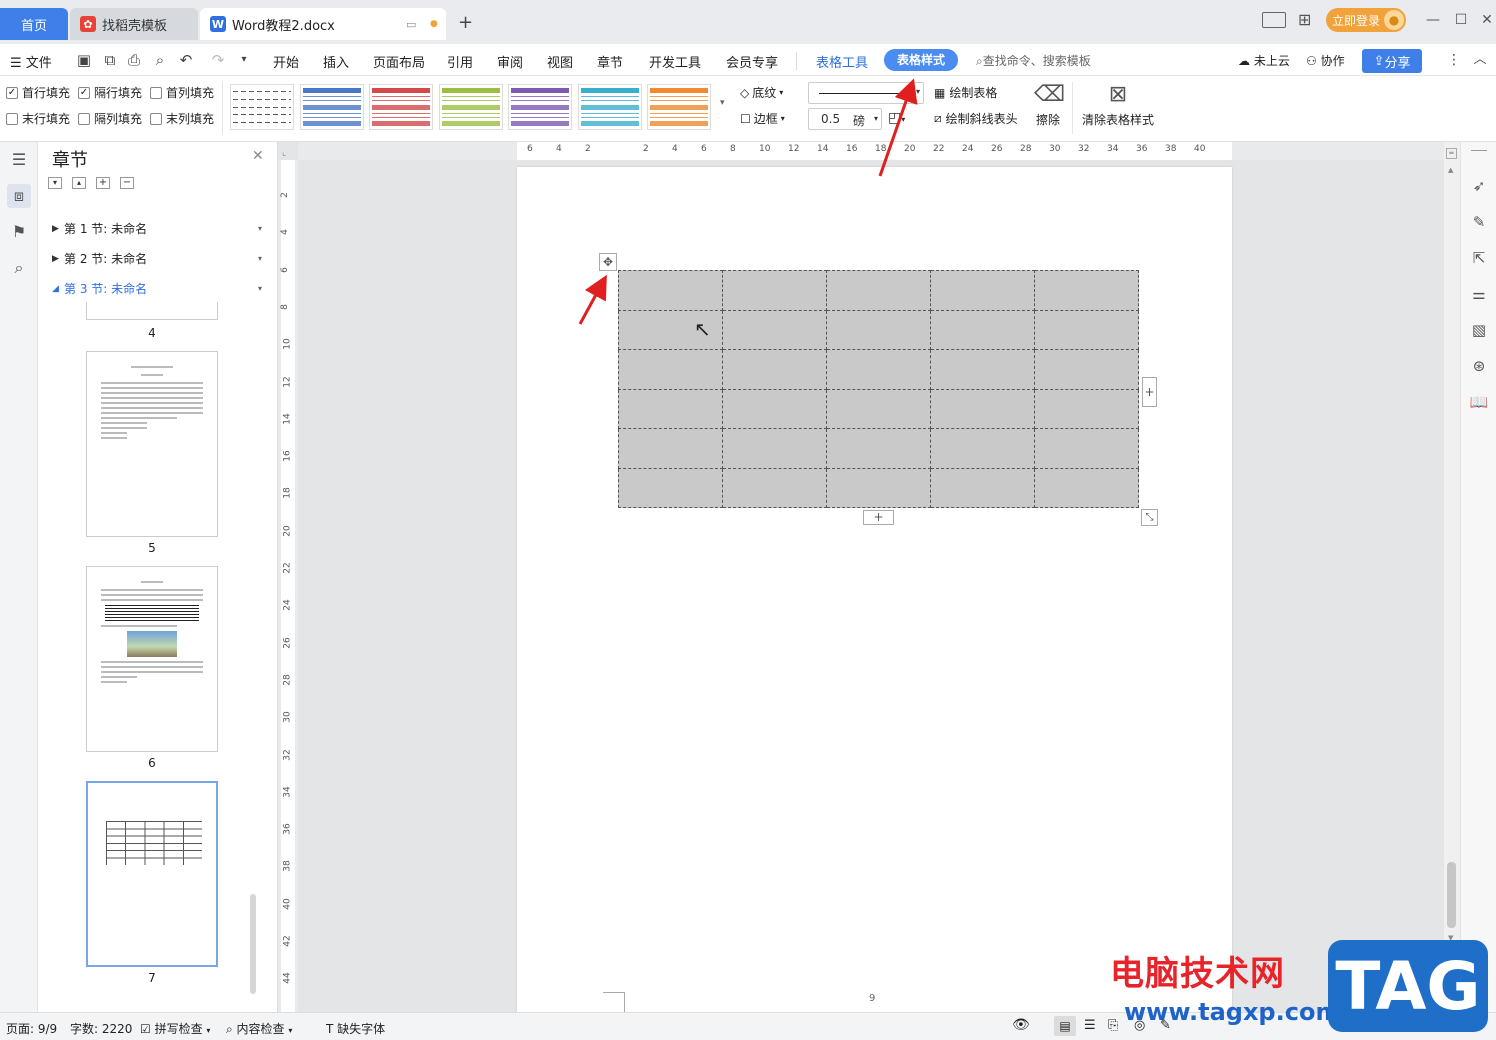 The width and height of the screenshot is (1496, 1040). I want to click on document-scrollbar: ═ ▲ ▼, so click(1452, 577).